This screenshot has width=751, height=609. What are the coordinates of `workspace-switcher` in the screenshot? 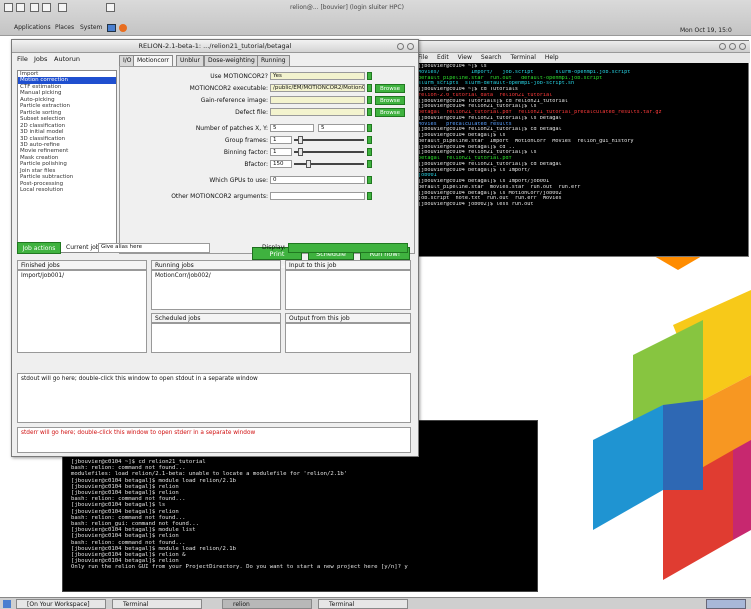 It's located at (726, 604).